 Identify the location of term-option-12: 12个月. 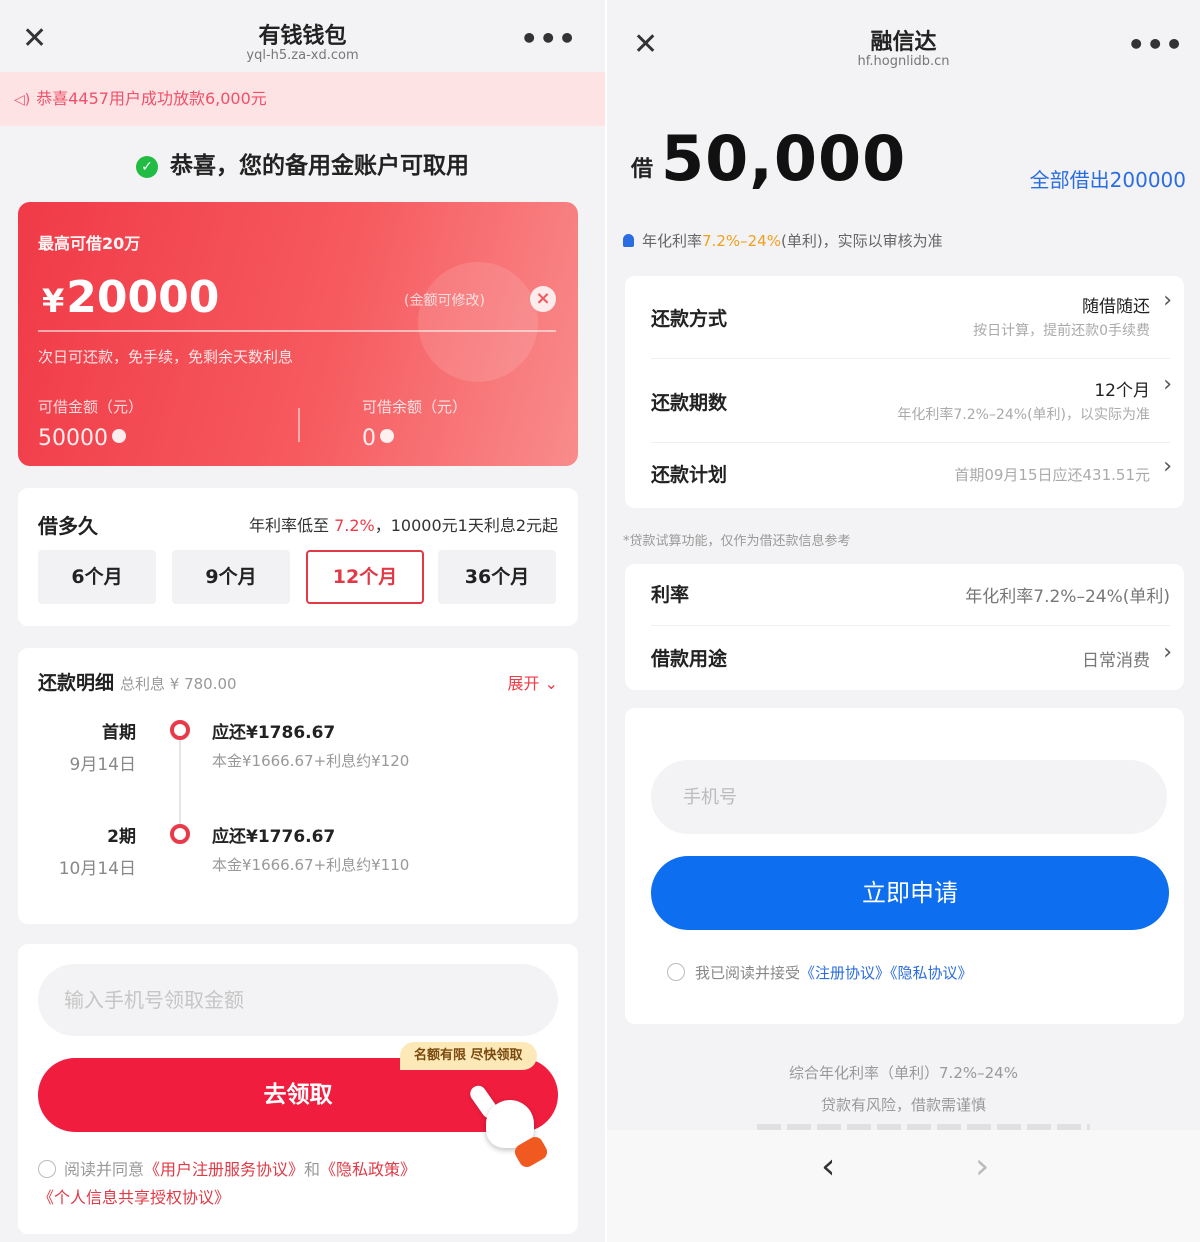
(365, 577).